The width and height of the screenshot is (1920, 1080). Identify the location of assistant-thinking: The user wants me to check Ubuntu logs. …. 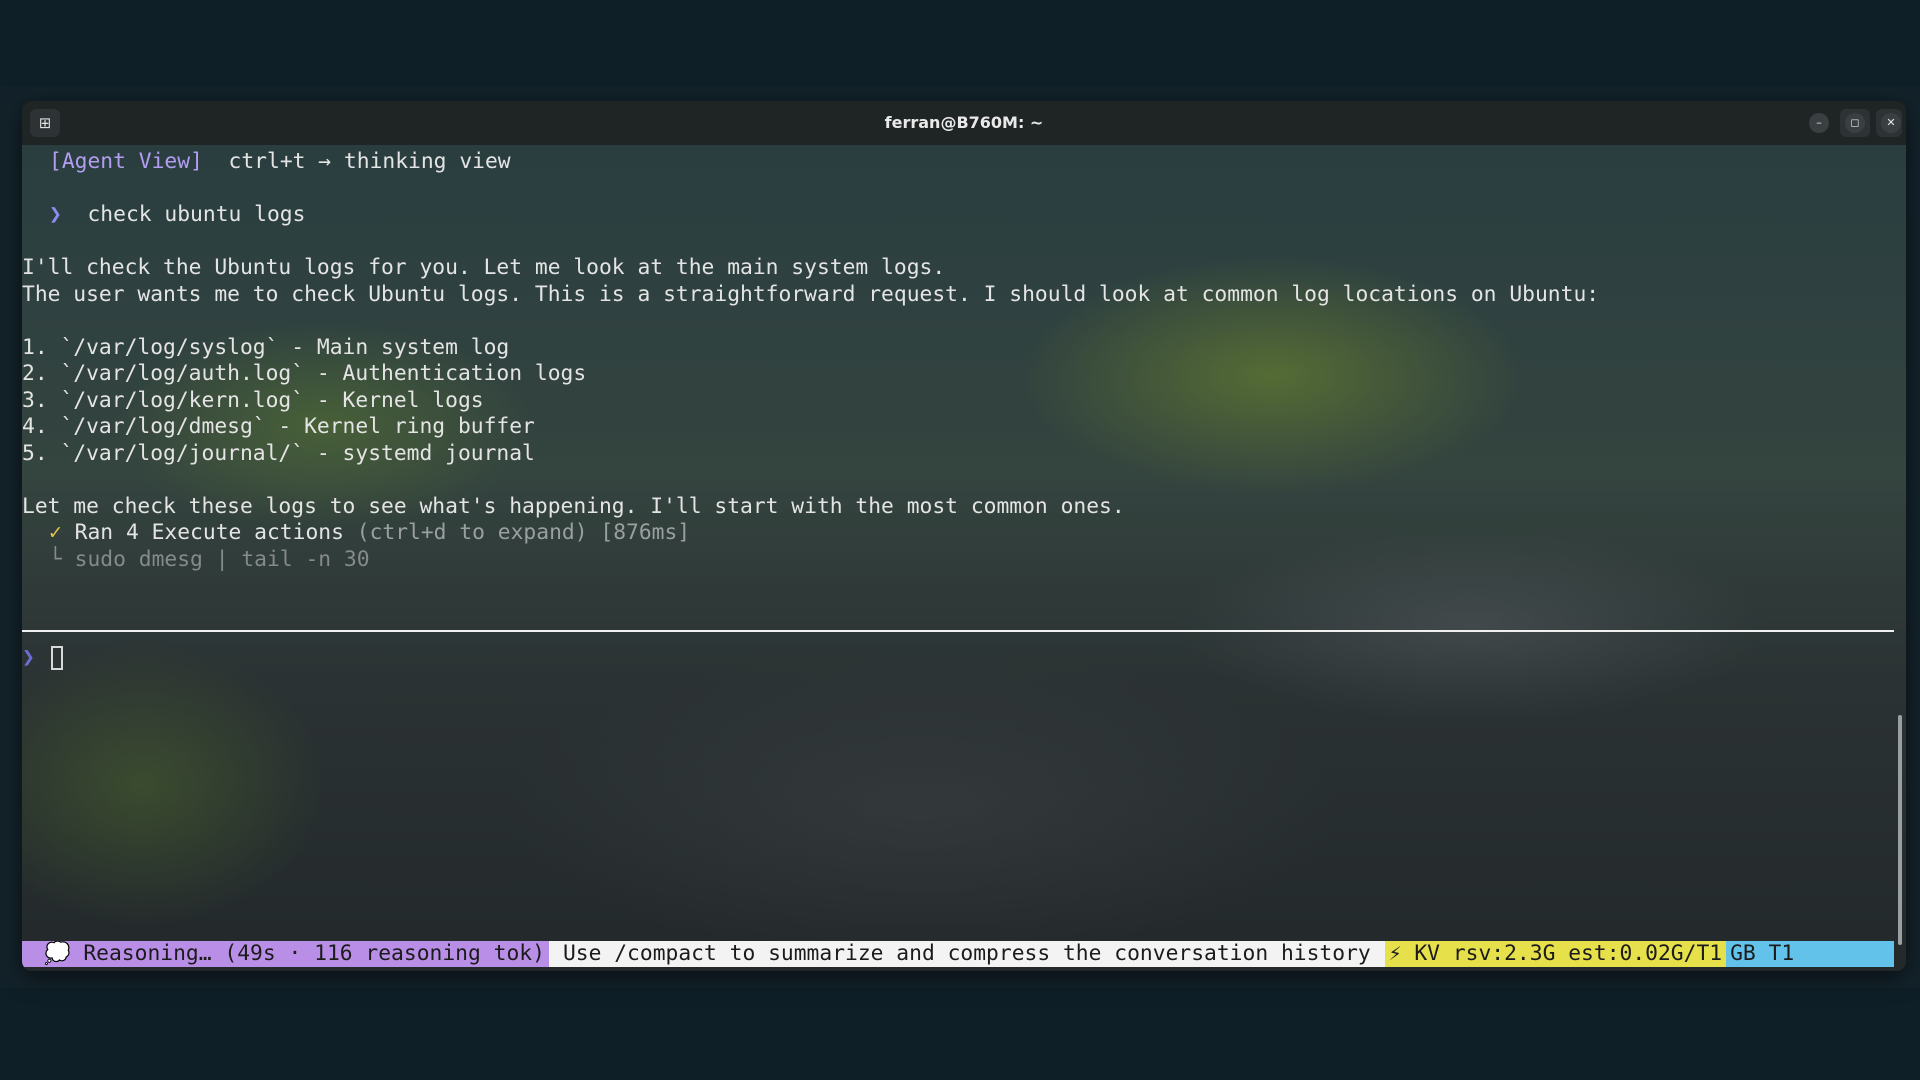
(811, 294).